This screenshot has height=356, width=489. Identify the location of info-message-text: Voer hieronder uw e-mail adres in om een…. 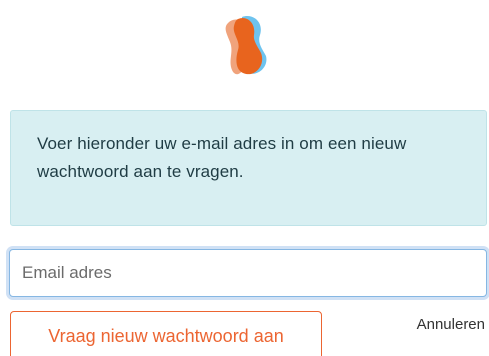
(222, 157).